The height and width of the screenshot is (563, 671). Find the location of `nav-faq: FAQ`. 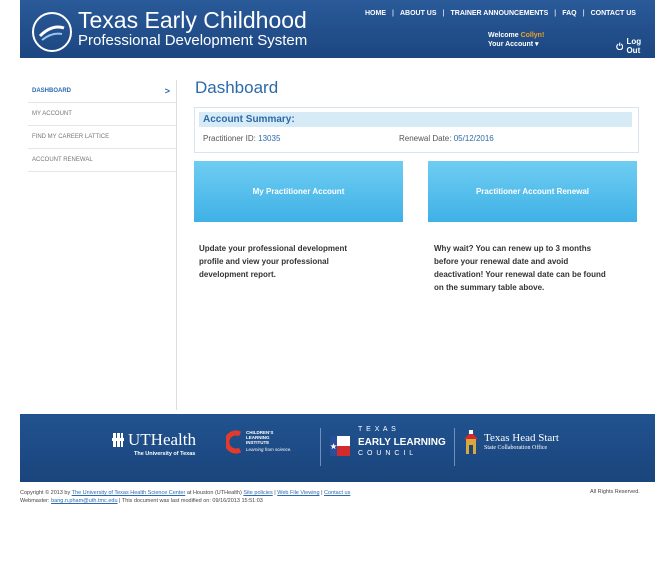

nav-faq: FAQ is located at coordinates (569, 13).